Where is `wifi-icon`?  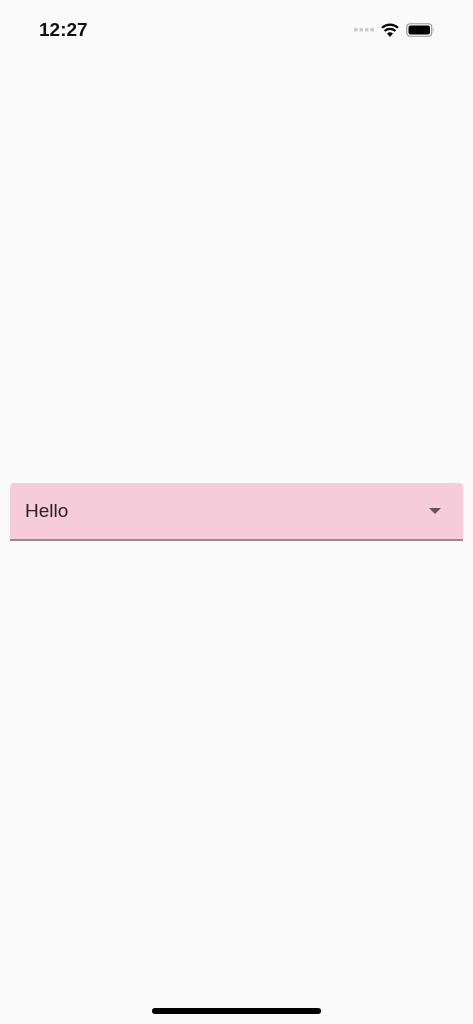
wifi-icon is located at coordinates (390, 30).